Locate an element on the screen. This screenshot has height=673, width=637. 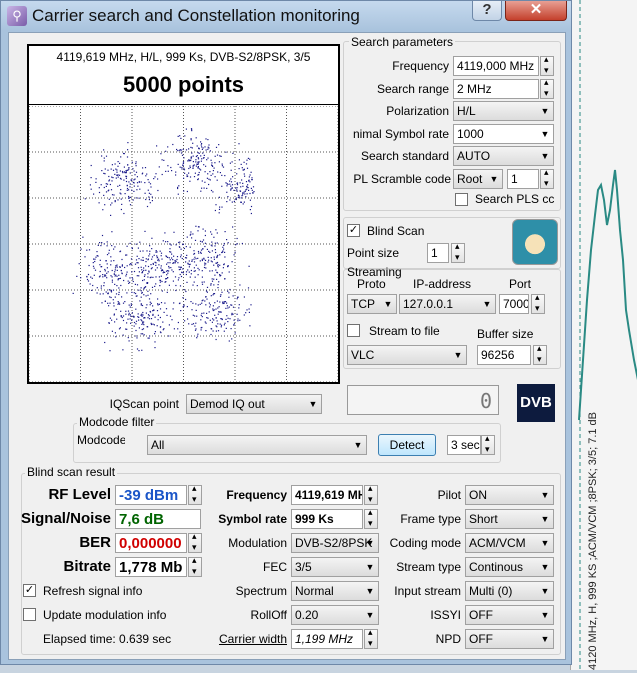
close-button: ✕ is located at coordinates (536, 11).